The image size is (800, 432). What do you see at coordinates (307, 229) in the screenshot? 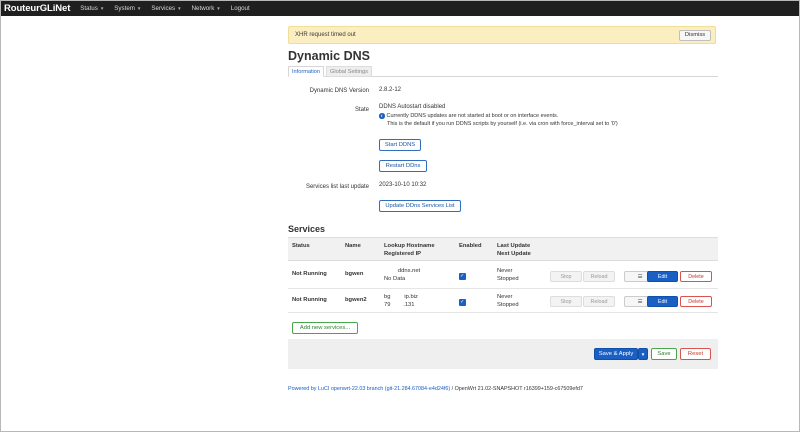
I see `services-title: Services` at bounding box center [307, 229].